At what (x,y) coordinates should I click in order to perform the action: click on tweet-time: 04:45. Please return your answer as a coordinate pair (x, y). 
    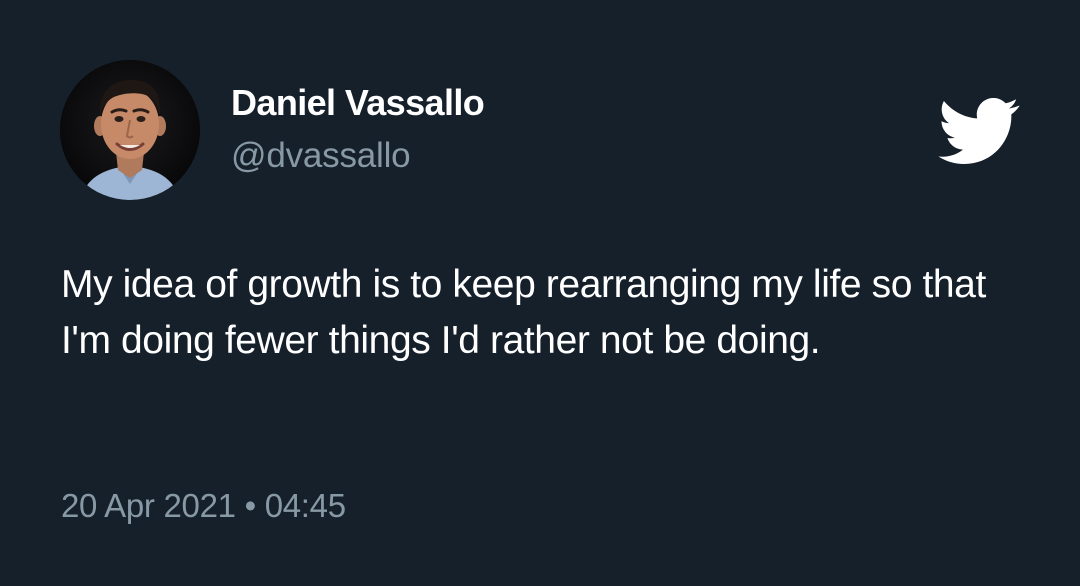
    Looking at the image, I should click on (305, 505).